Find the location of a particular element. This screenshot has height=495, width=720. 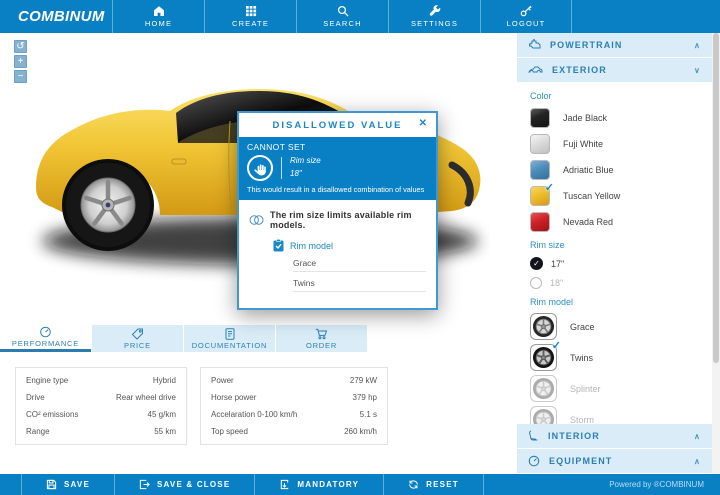

nav-home-button: HOME is located at coordinates (158, 16).